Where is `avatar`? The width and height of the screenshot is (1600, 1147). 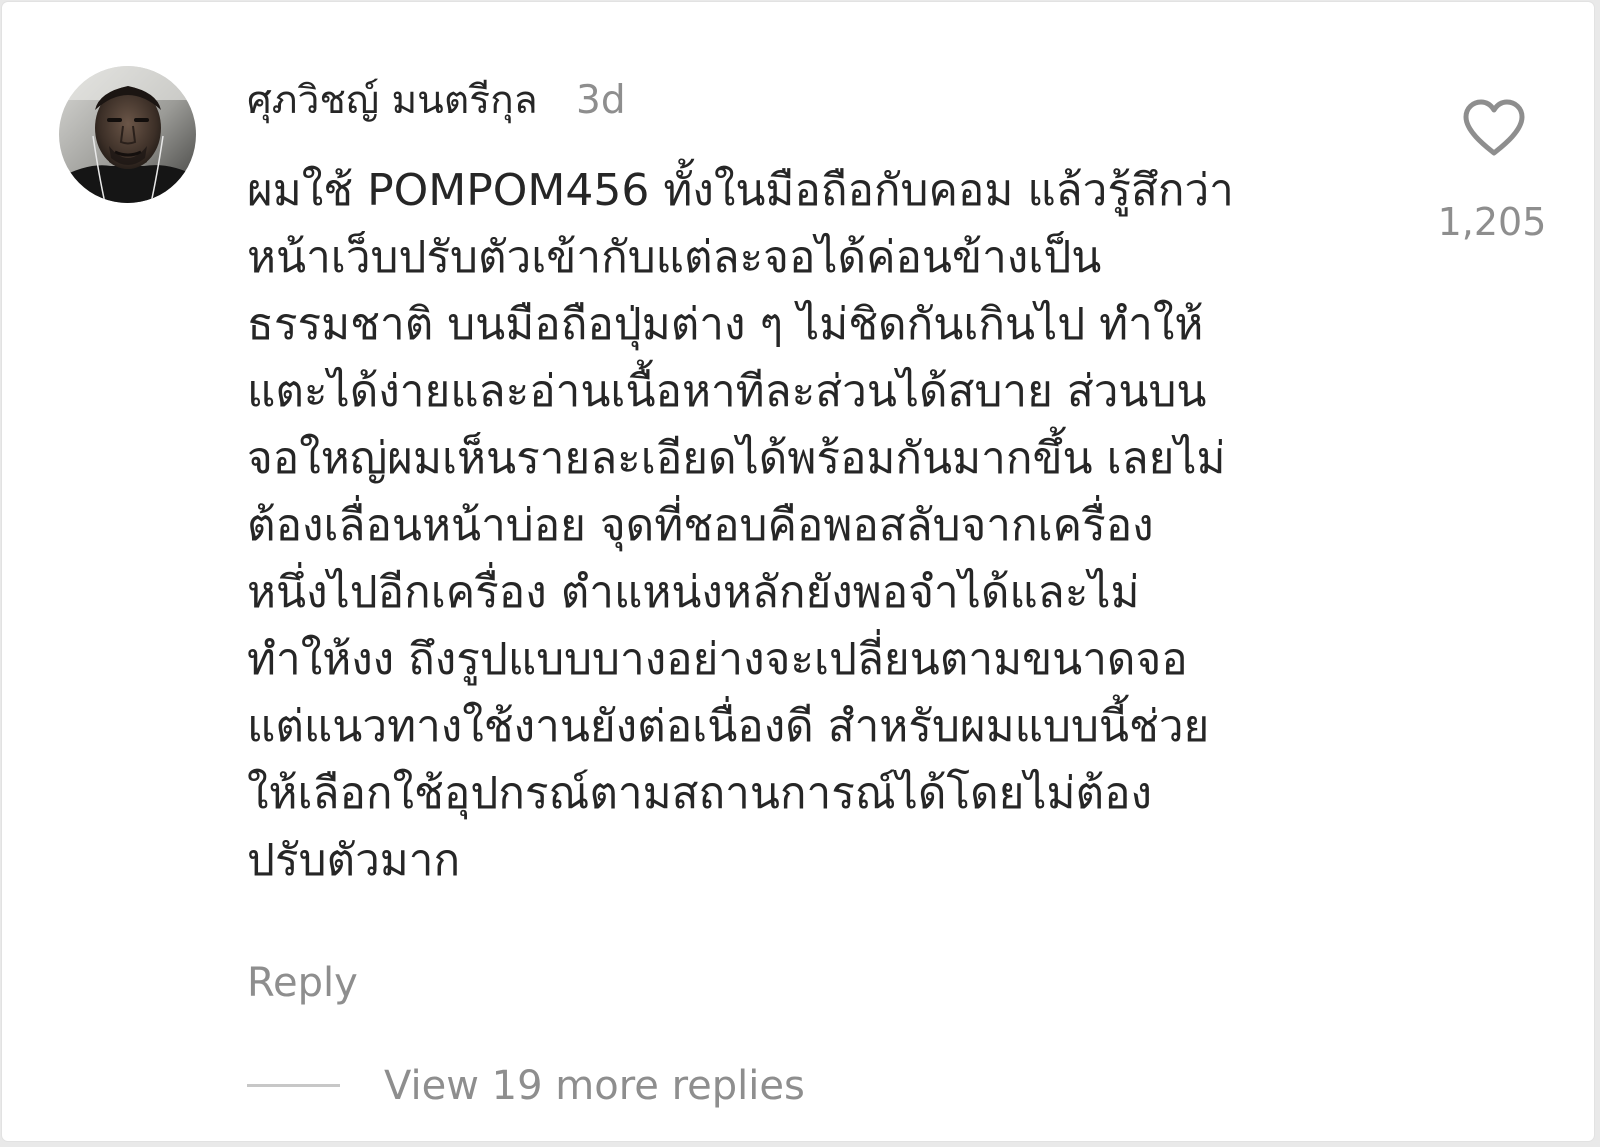 avatar is located at coordinates (127, 134).